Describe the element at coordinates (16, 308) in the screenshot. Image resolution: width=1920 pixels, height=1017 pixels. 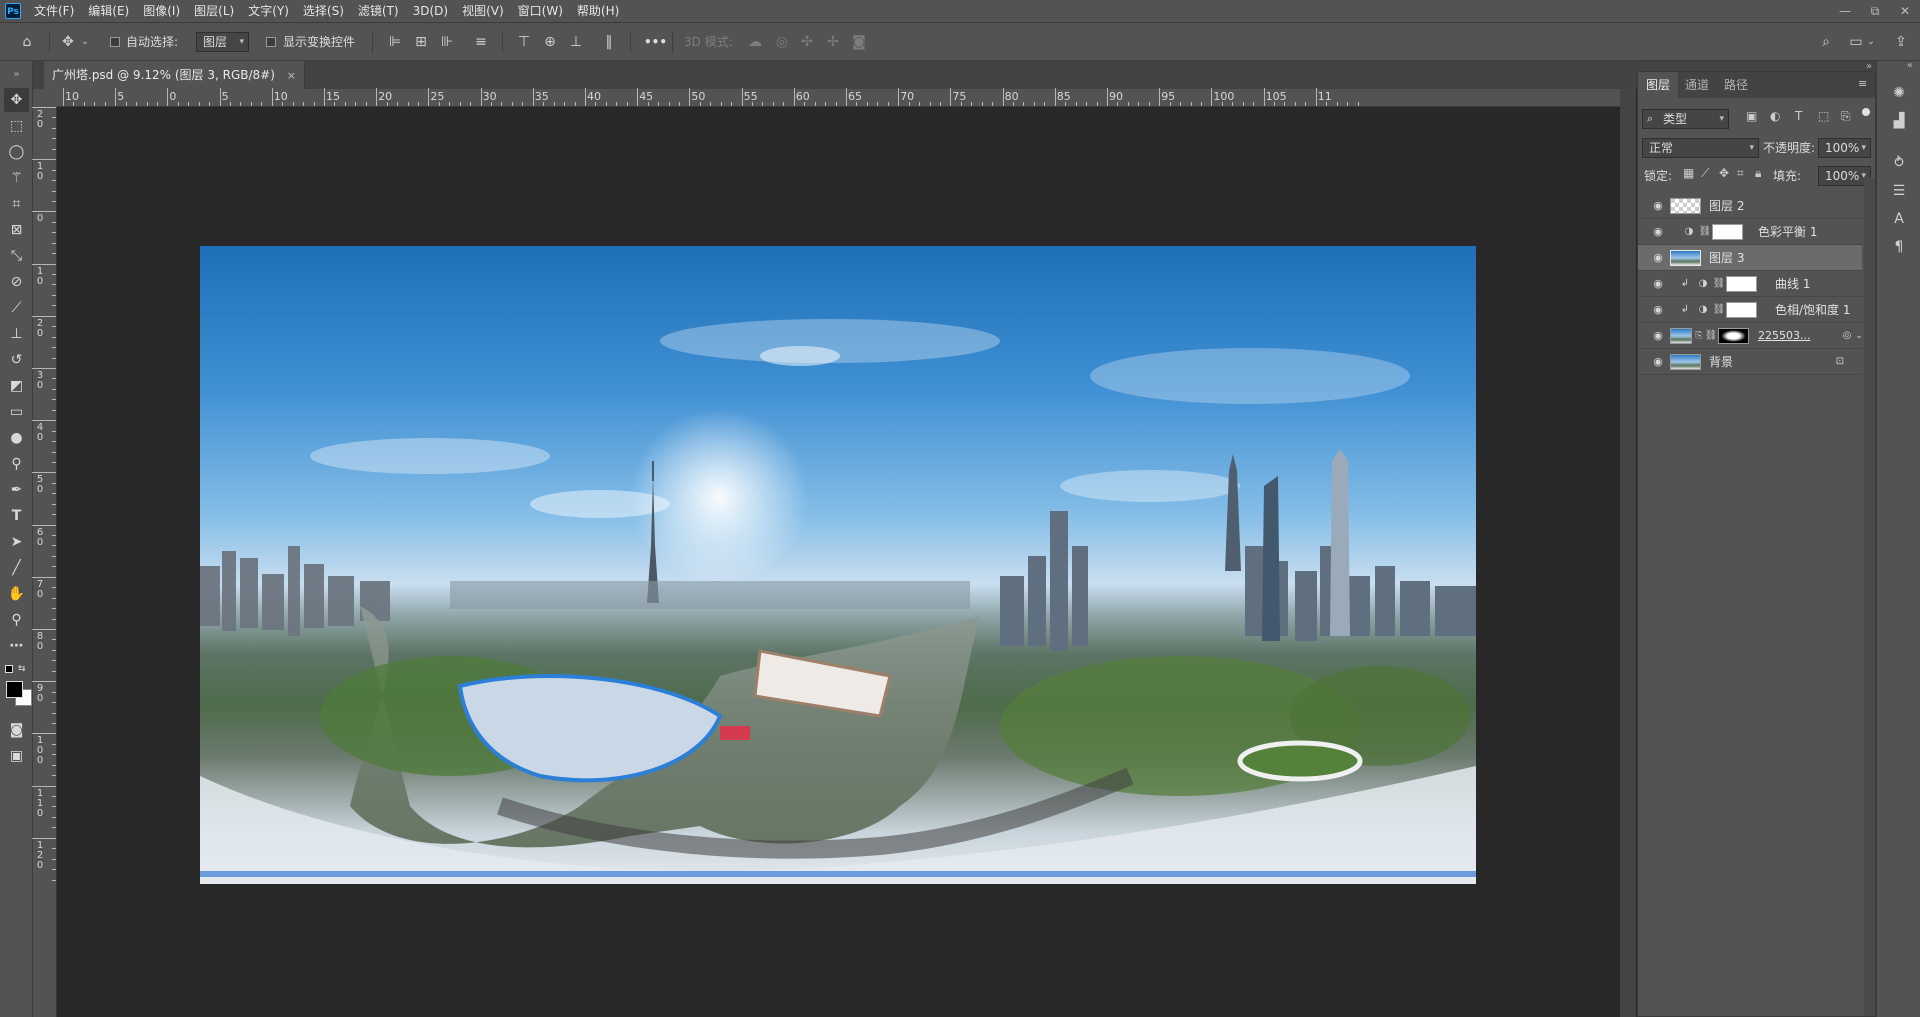
I see `brush-tool-icon: ⟋` at that location.